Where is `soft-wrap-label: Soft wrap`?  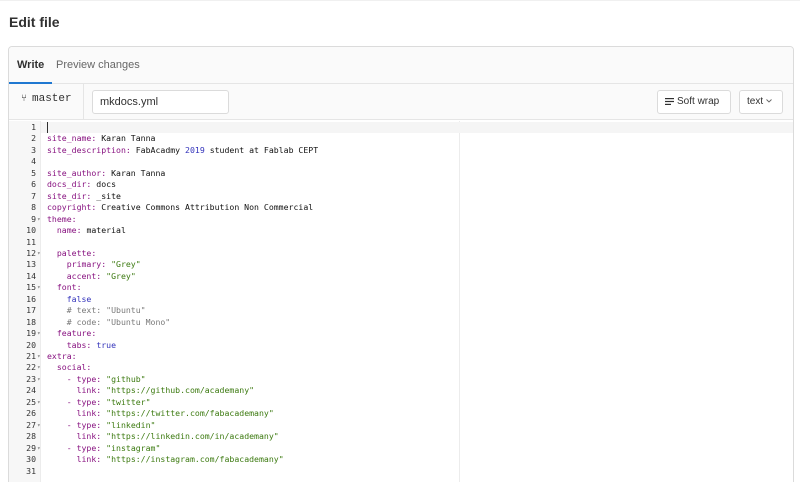 soft-wrap-label: Soft wrap is located at coordinates (698, 101).